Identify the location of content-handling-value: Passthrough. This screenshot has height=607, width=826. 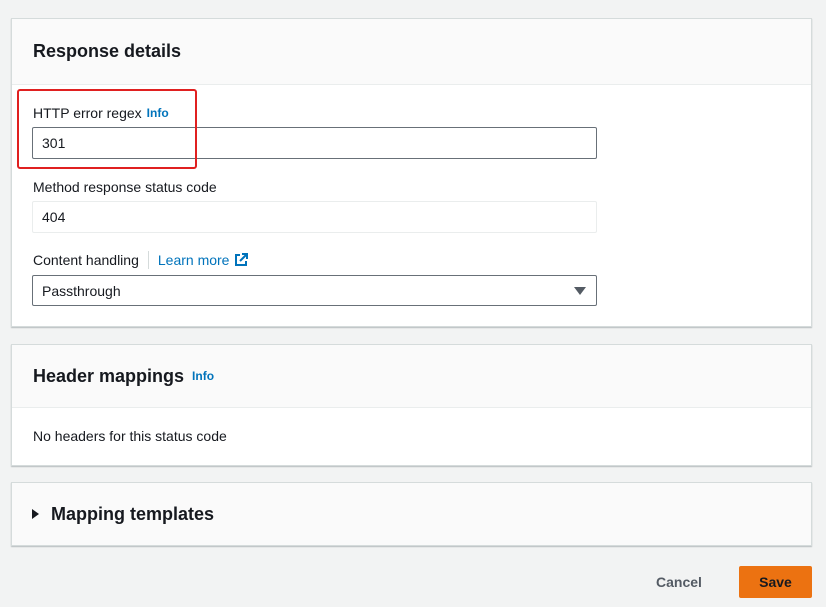
(81, 290).